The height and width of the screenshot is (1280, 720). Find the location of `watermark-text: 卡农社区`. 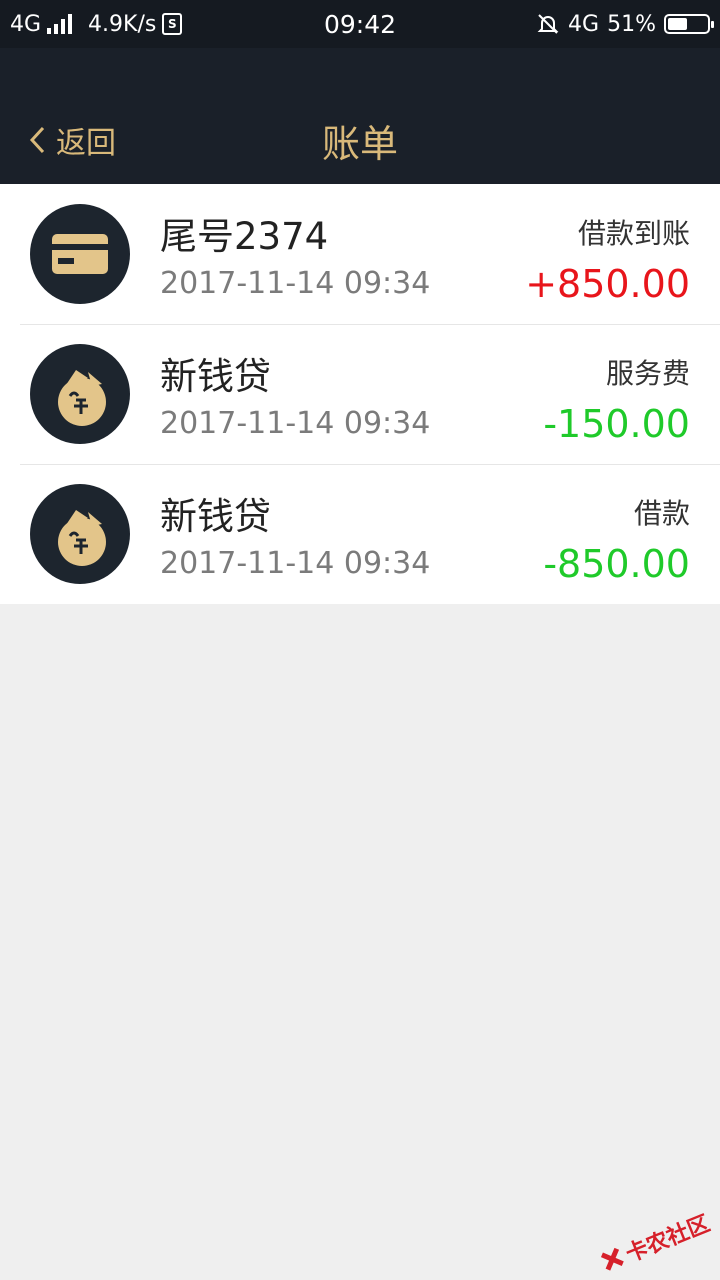

watermark-text: 卡农社区 is located at coordinates (668, 1239).